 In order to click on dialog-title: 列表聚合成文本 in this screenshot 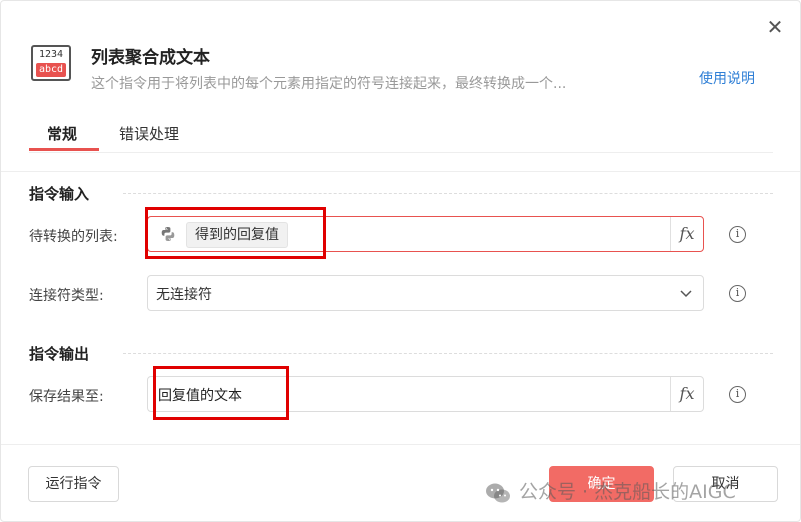, I will do `click(150, 58)`.